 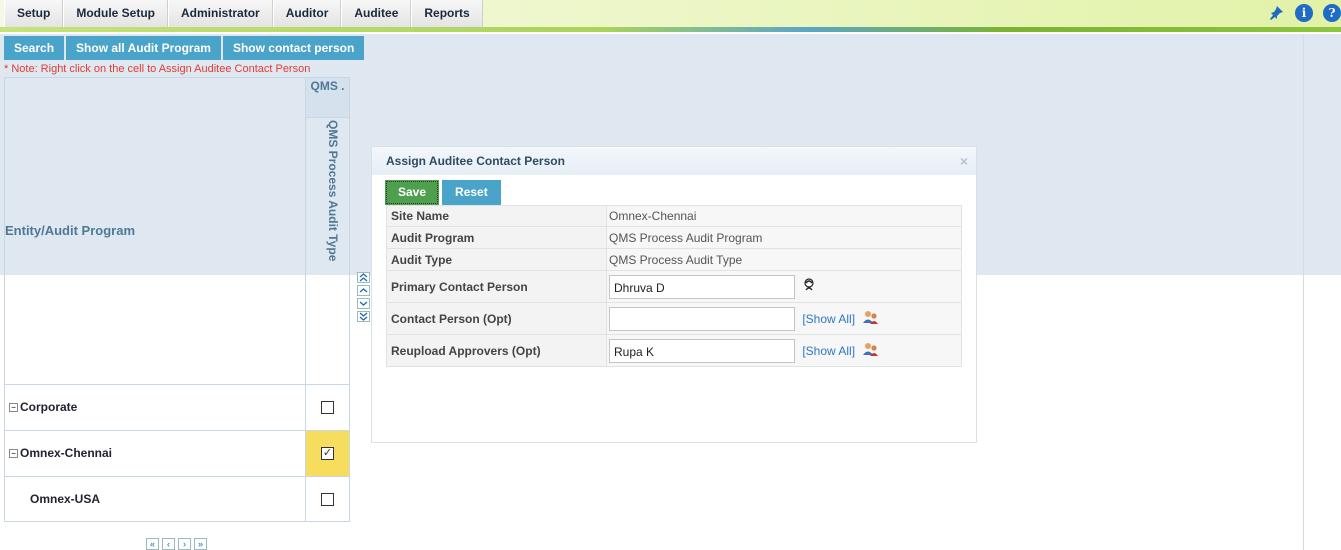 I want to click on column-header-qms-process-audit-type: QMS Process Audit Type, so click(x=329, y=197).